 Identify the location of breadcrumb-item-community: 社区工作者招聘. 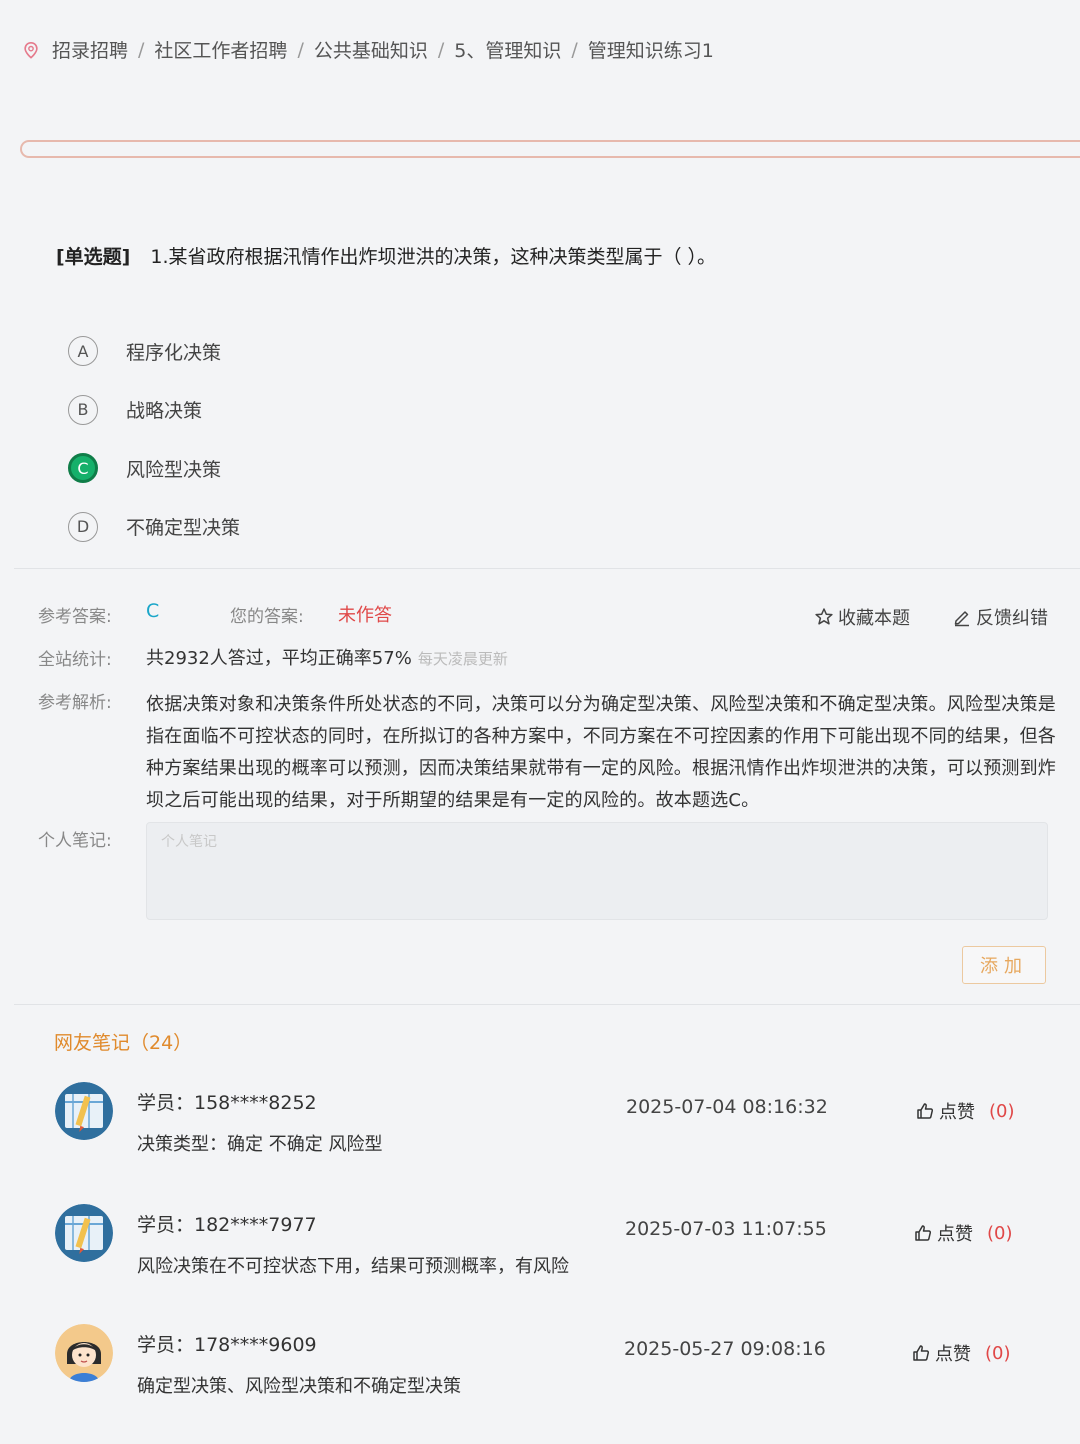
(220, 49).